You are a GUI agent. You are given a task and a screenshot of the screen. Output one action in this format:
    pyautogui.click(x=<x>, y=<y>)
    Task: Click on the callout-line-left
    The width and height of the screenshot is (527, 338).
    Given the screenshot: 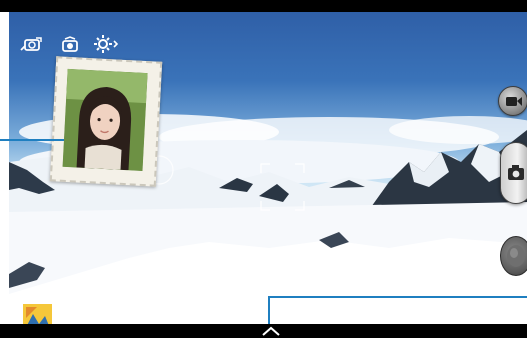 What is the action you would take?
    pyautogui.click(x=32, y=140)
    